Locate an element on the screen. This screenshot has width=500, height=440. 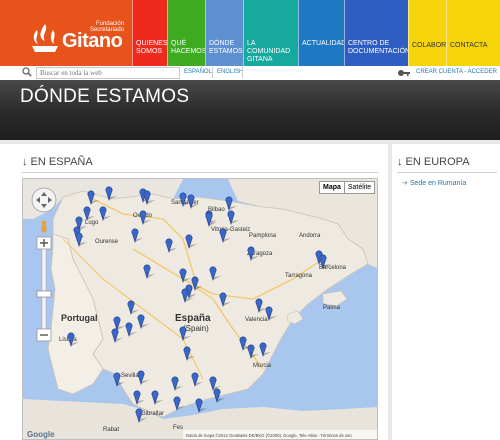
map-label-lugo: Lugo is located at coordinates (92, 223).